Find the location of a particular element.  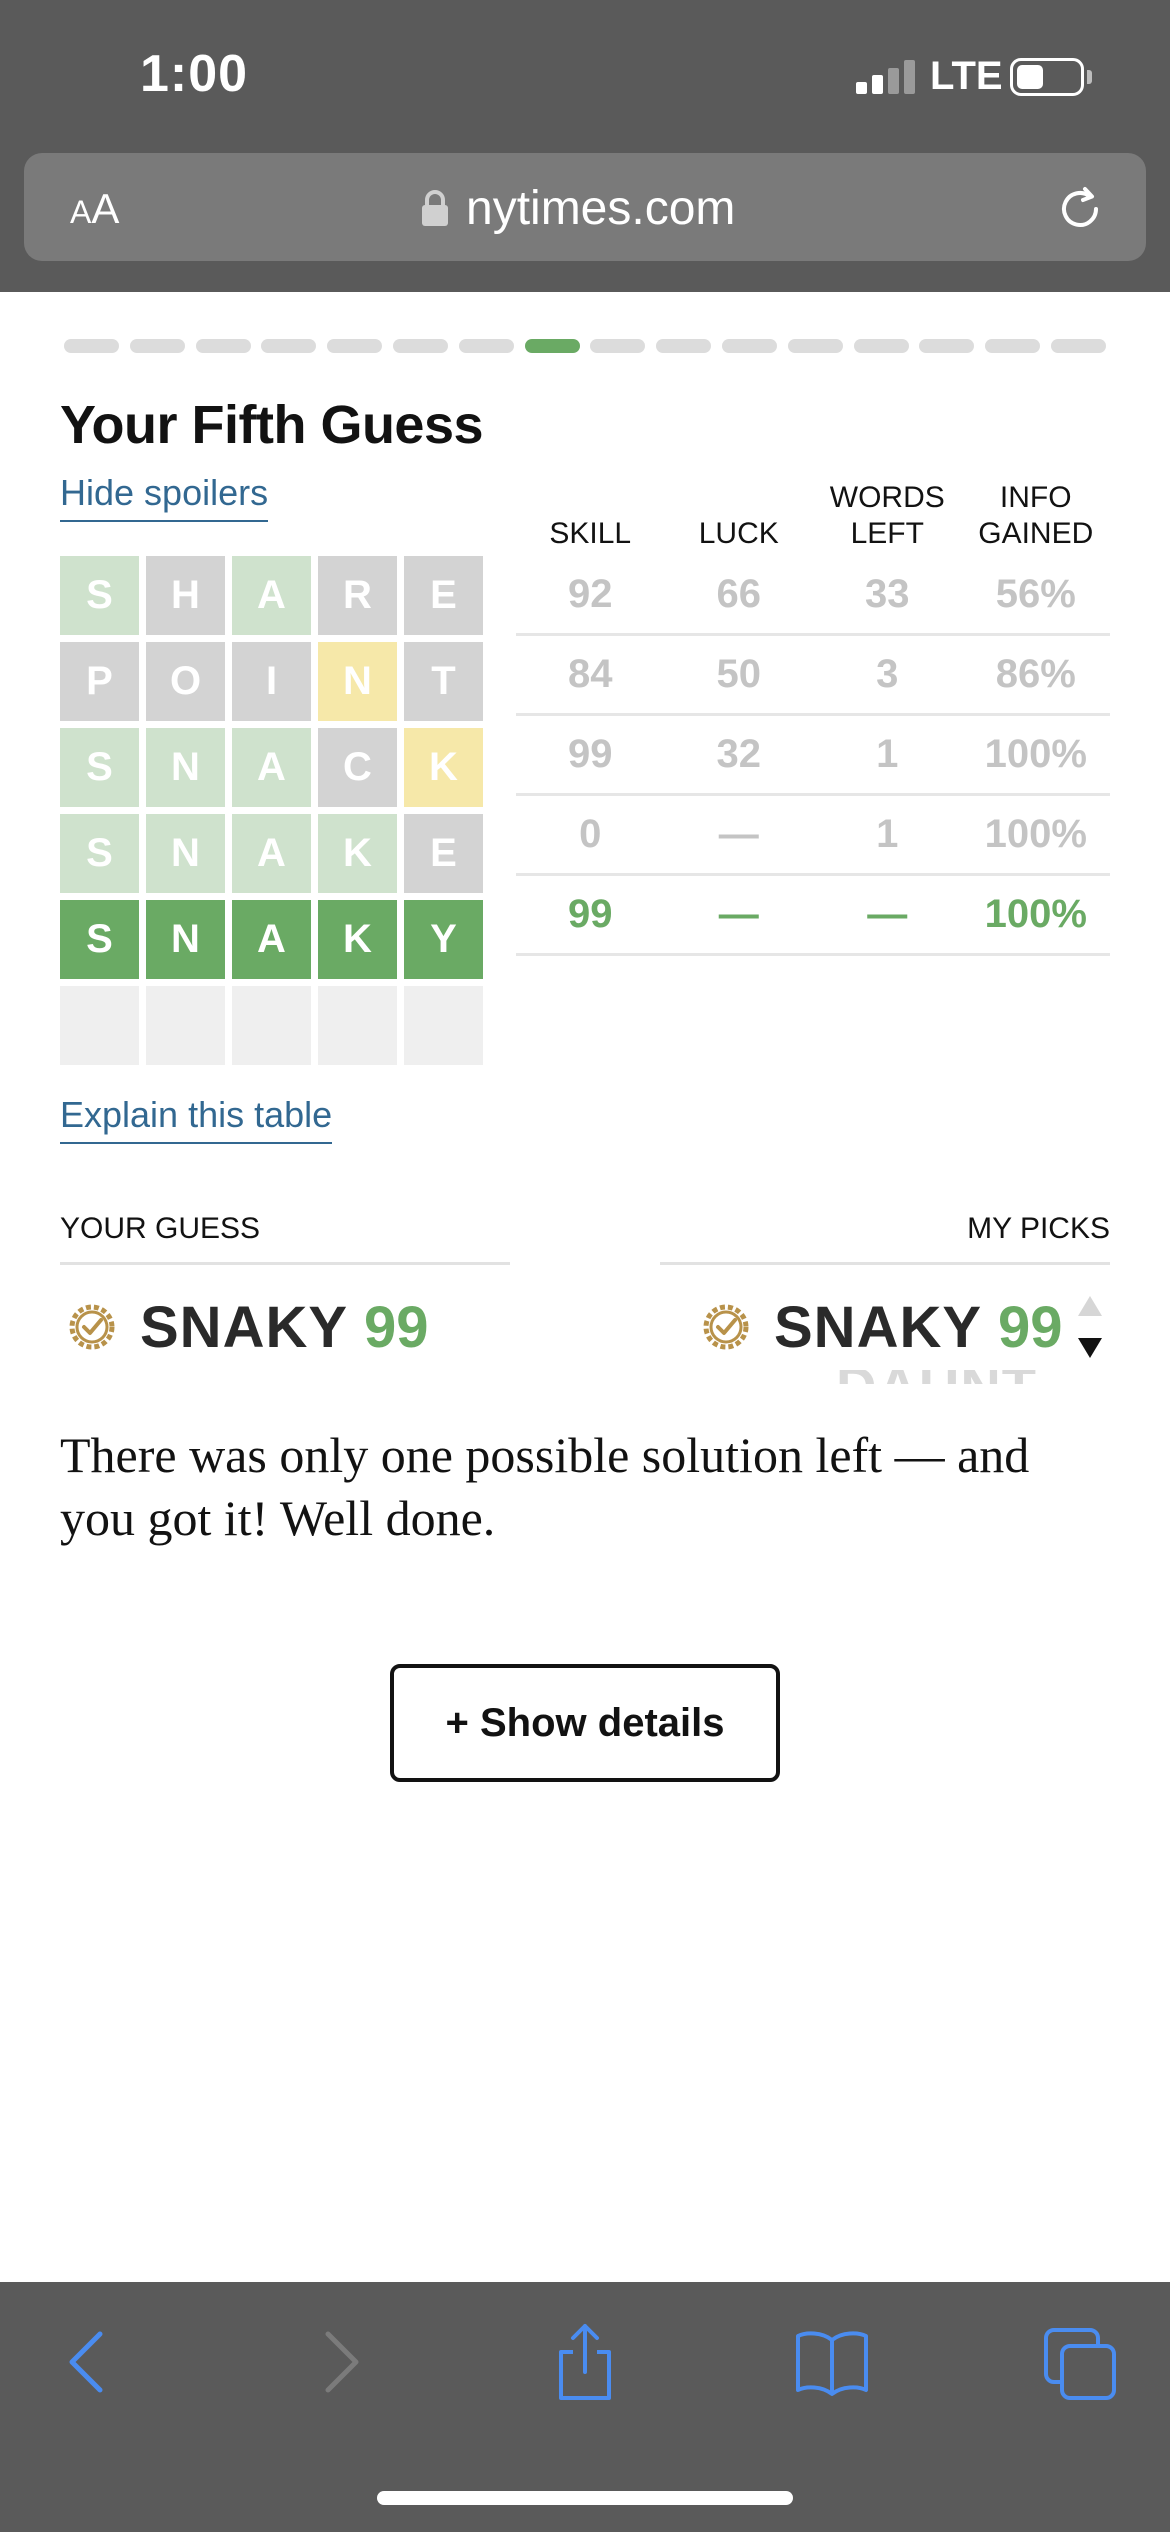

down-arrow-icon is located at coordinates (1090, 1348).